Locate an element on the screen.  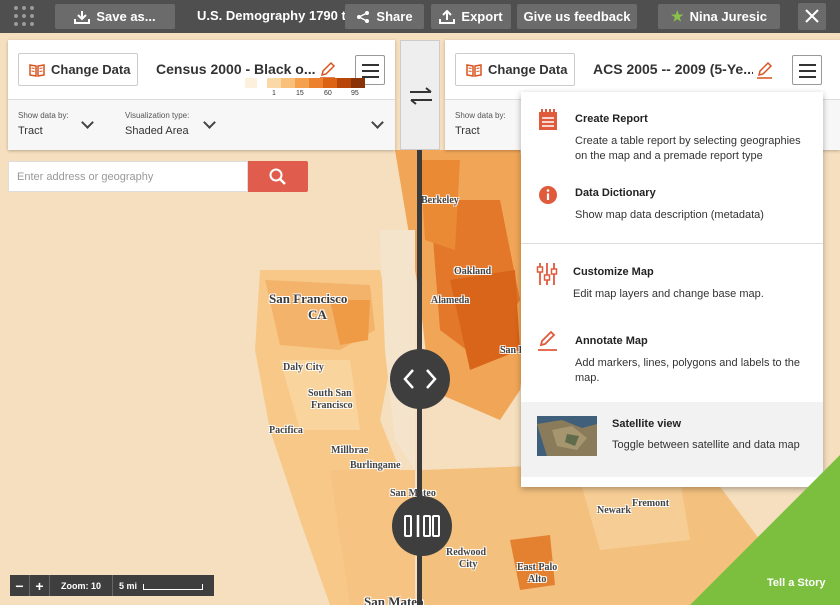
drag-compare-handle is located at coordinates (420, 379).